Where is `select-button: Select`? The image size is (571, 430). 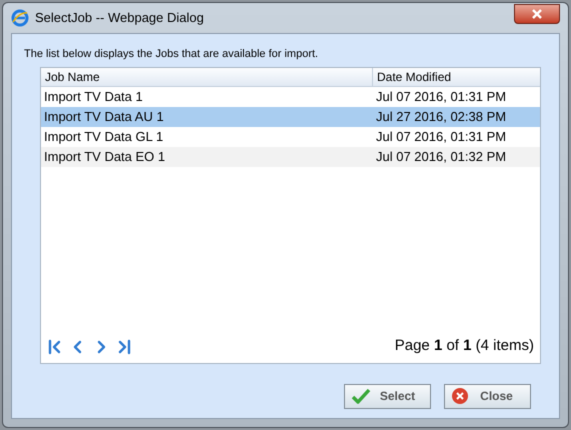
select-button: Select is located at coordinates (387, 396).